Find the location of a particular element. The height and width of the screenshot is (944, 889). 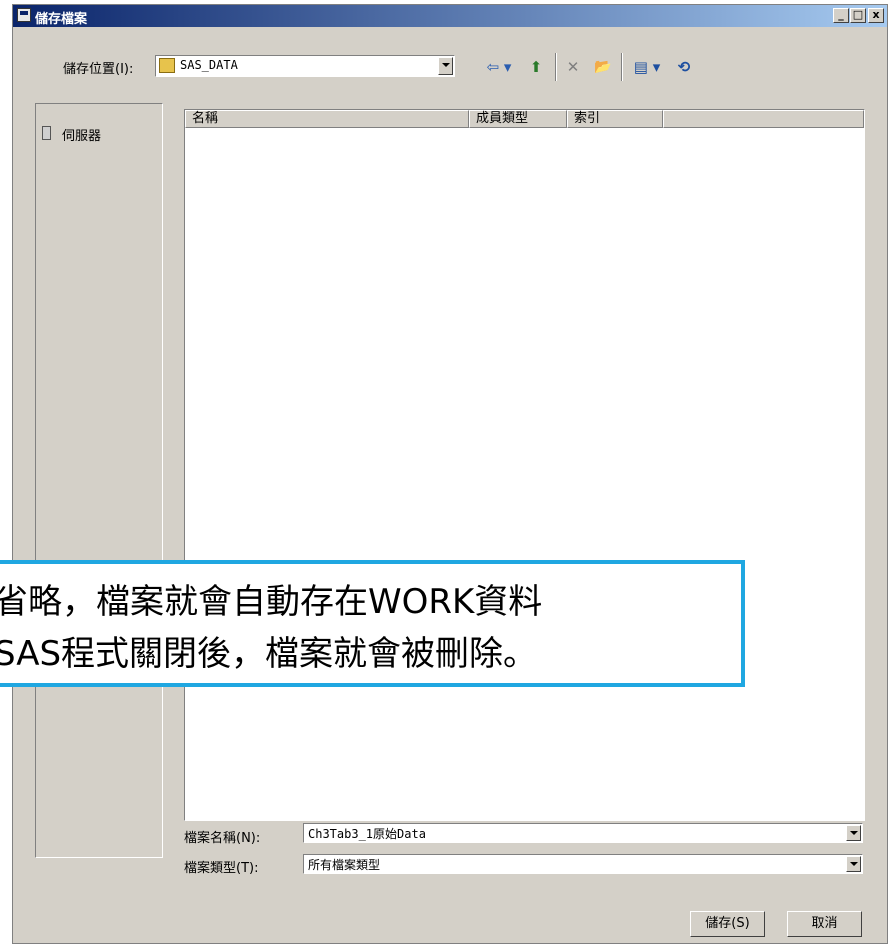

places-item-label: 伺服器 is located at coordinates (82, 136).